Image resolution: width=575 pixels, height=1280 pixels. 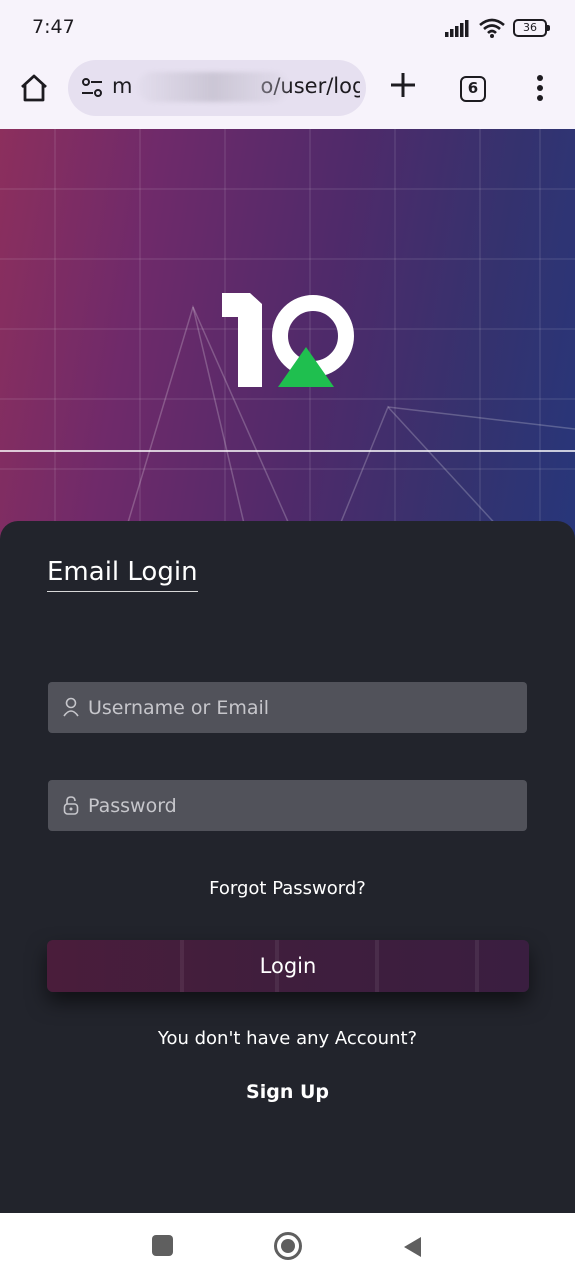 I want to click on plus-icon, so click(x=403, y=85).